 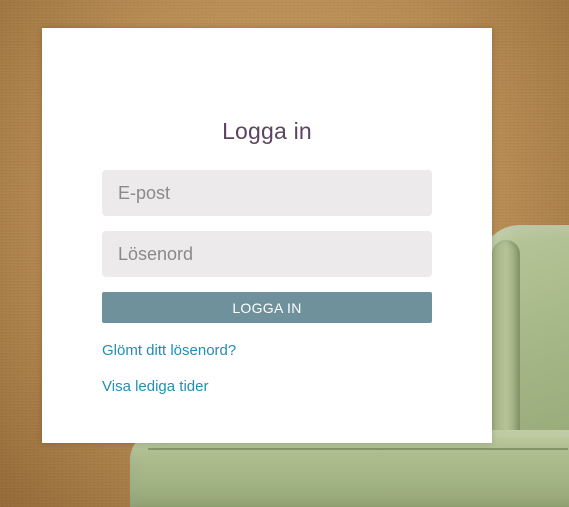 I want to click on password-input, so click(x=267, y=254).